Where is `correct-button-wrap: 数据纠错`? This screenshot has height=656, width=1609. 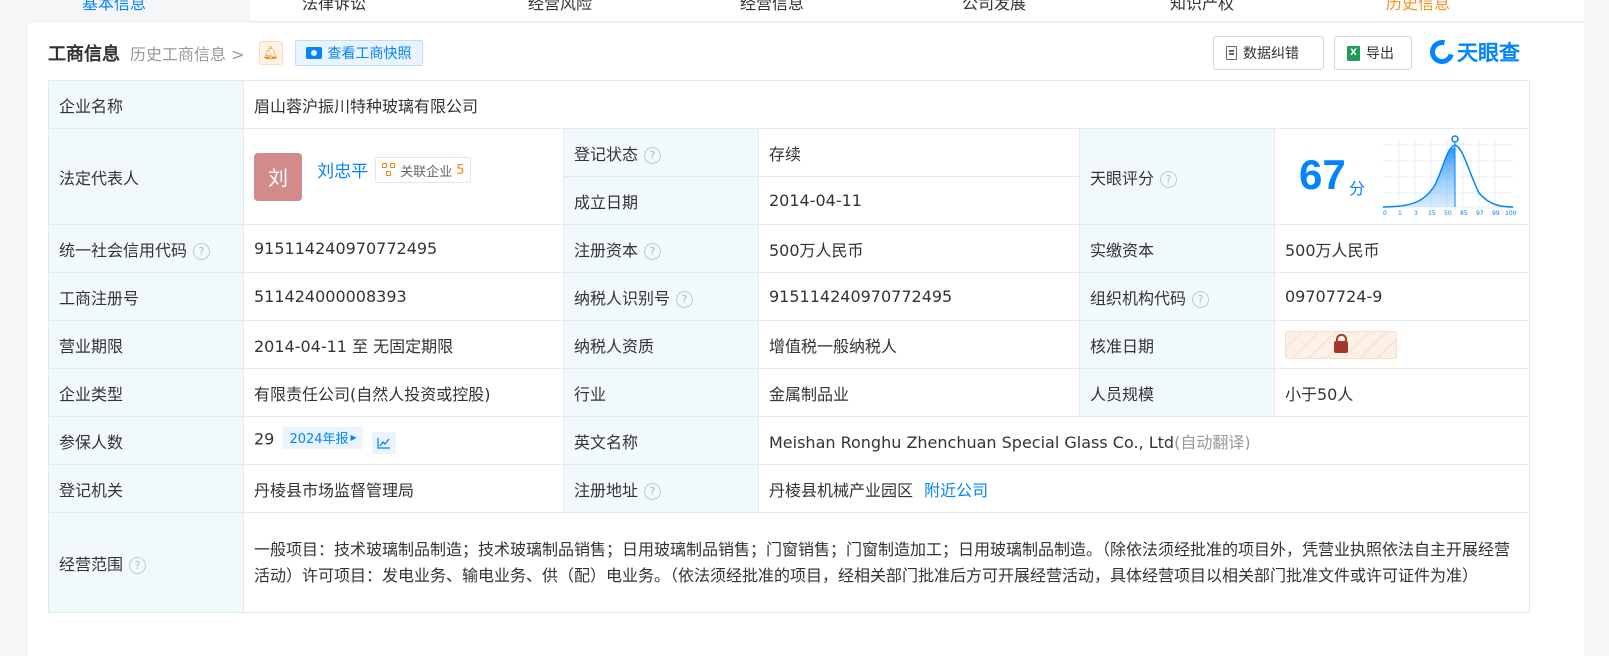
correct-button-wrap: 数据纠错 is located at coordinates (1268, 53).